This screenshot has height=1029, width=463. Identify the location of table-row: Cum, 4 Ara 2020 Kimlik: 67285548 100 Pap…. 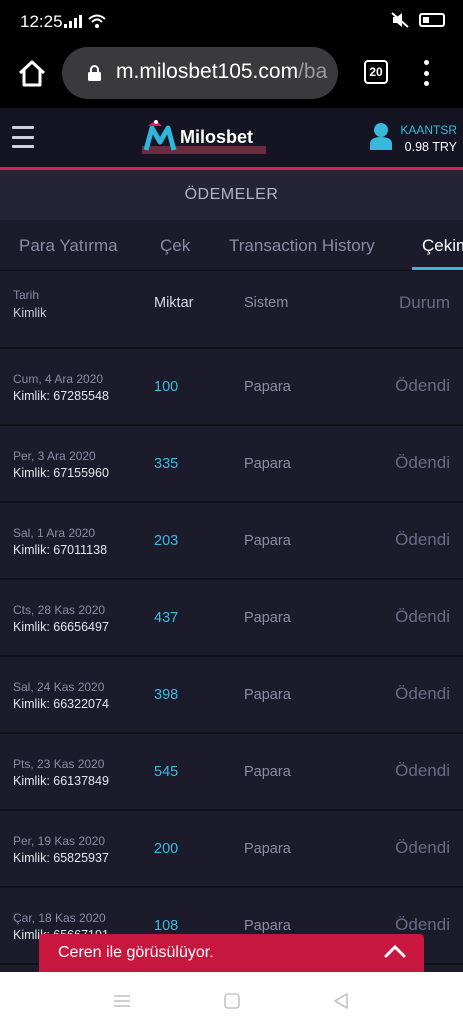
(231, 387).